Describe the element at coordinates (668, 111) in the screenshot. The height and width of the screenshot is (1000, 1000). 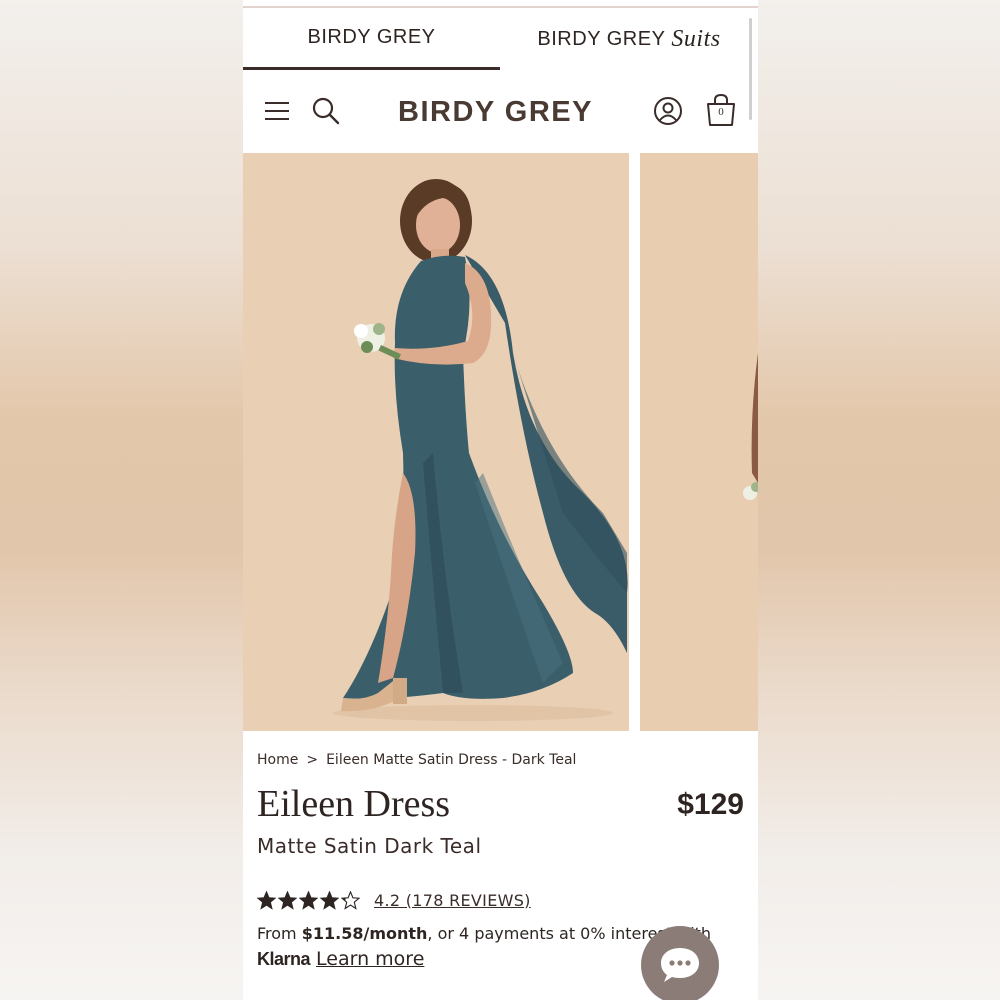
I see `account-icon` at that location.